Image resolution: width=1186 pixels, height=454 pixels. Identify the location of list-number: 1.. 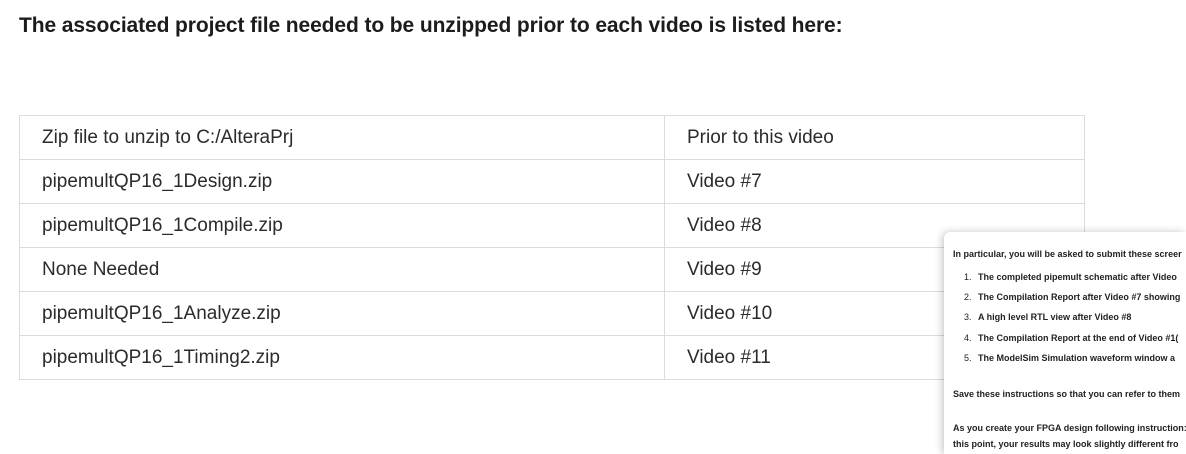
(968, 277).